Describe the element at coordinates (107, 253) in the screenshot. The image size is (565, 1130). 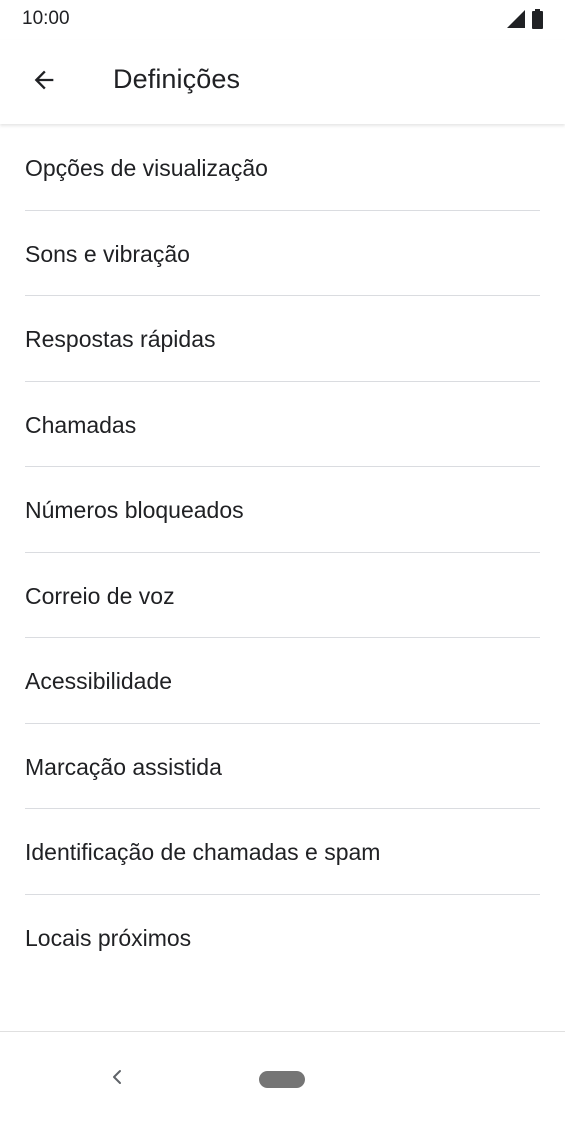
I see `settings-item-label: Sons e vibração` at that location.